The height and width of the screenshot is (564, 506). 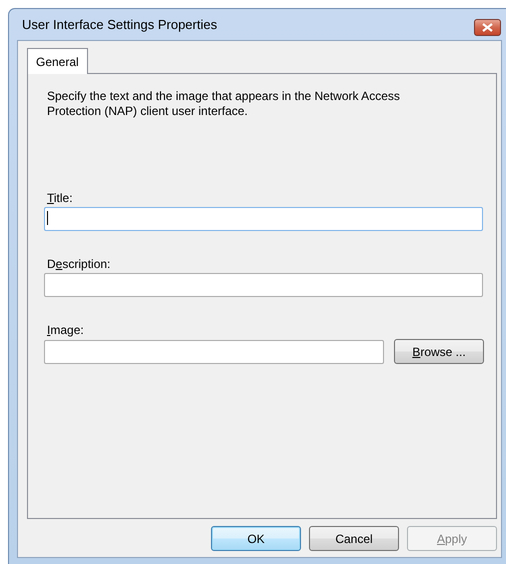 What do you see at coordinates (214, 352) in the screenshot?
I see `image-path-field` at bounding box center [214, 352].